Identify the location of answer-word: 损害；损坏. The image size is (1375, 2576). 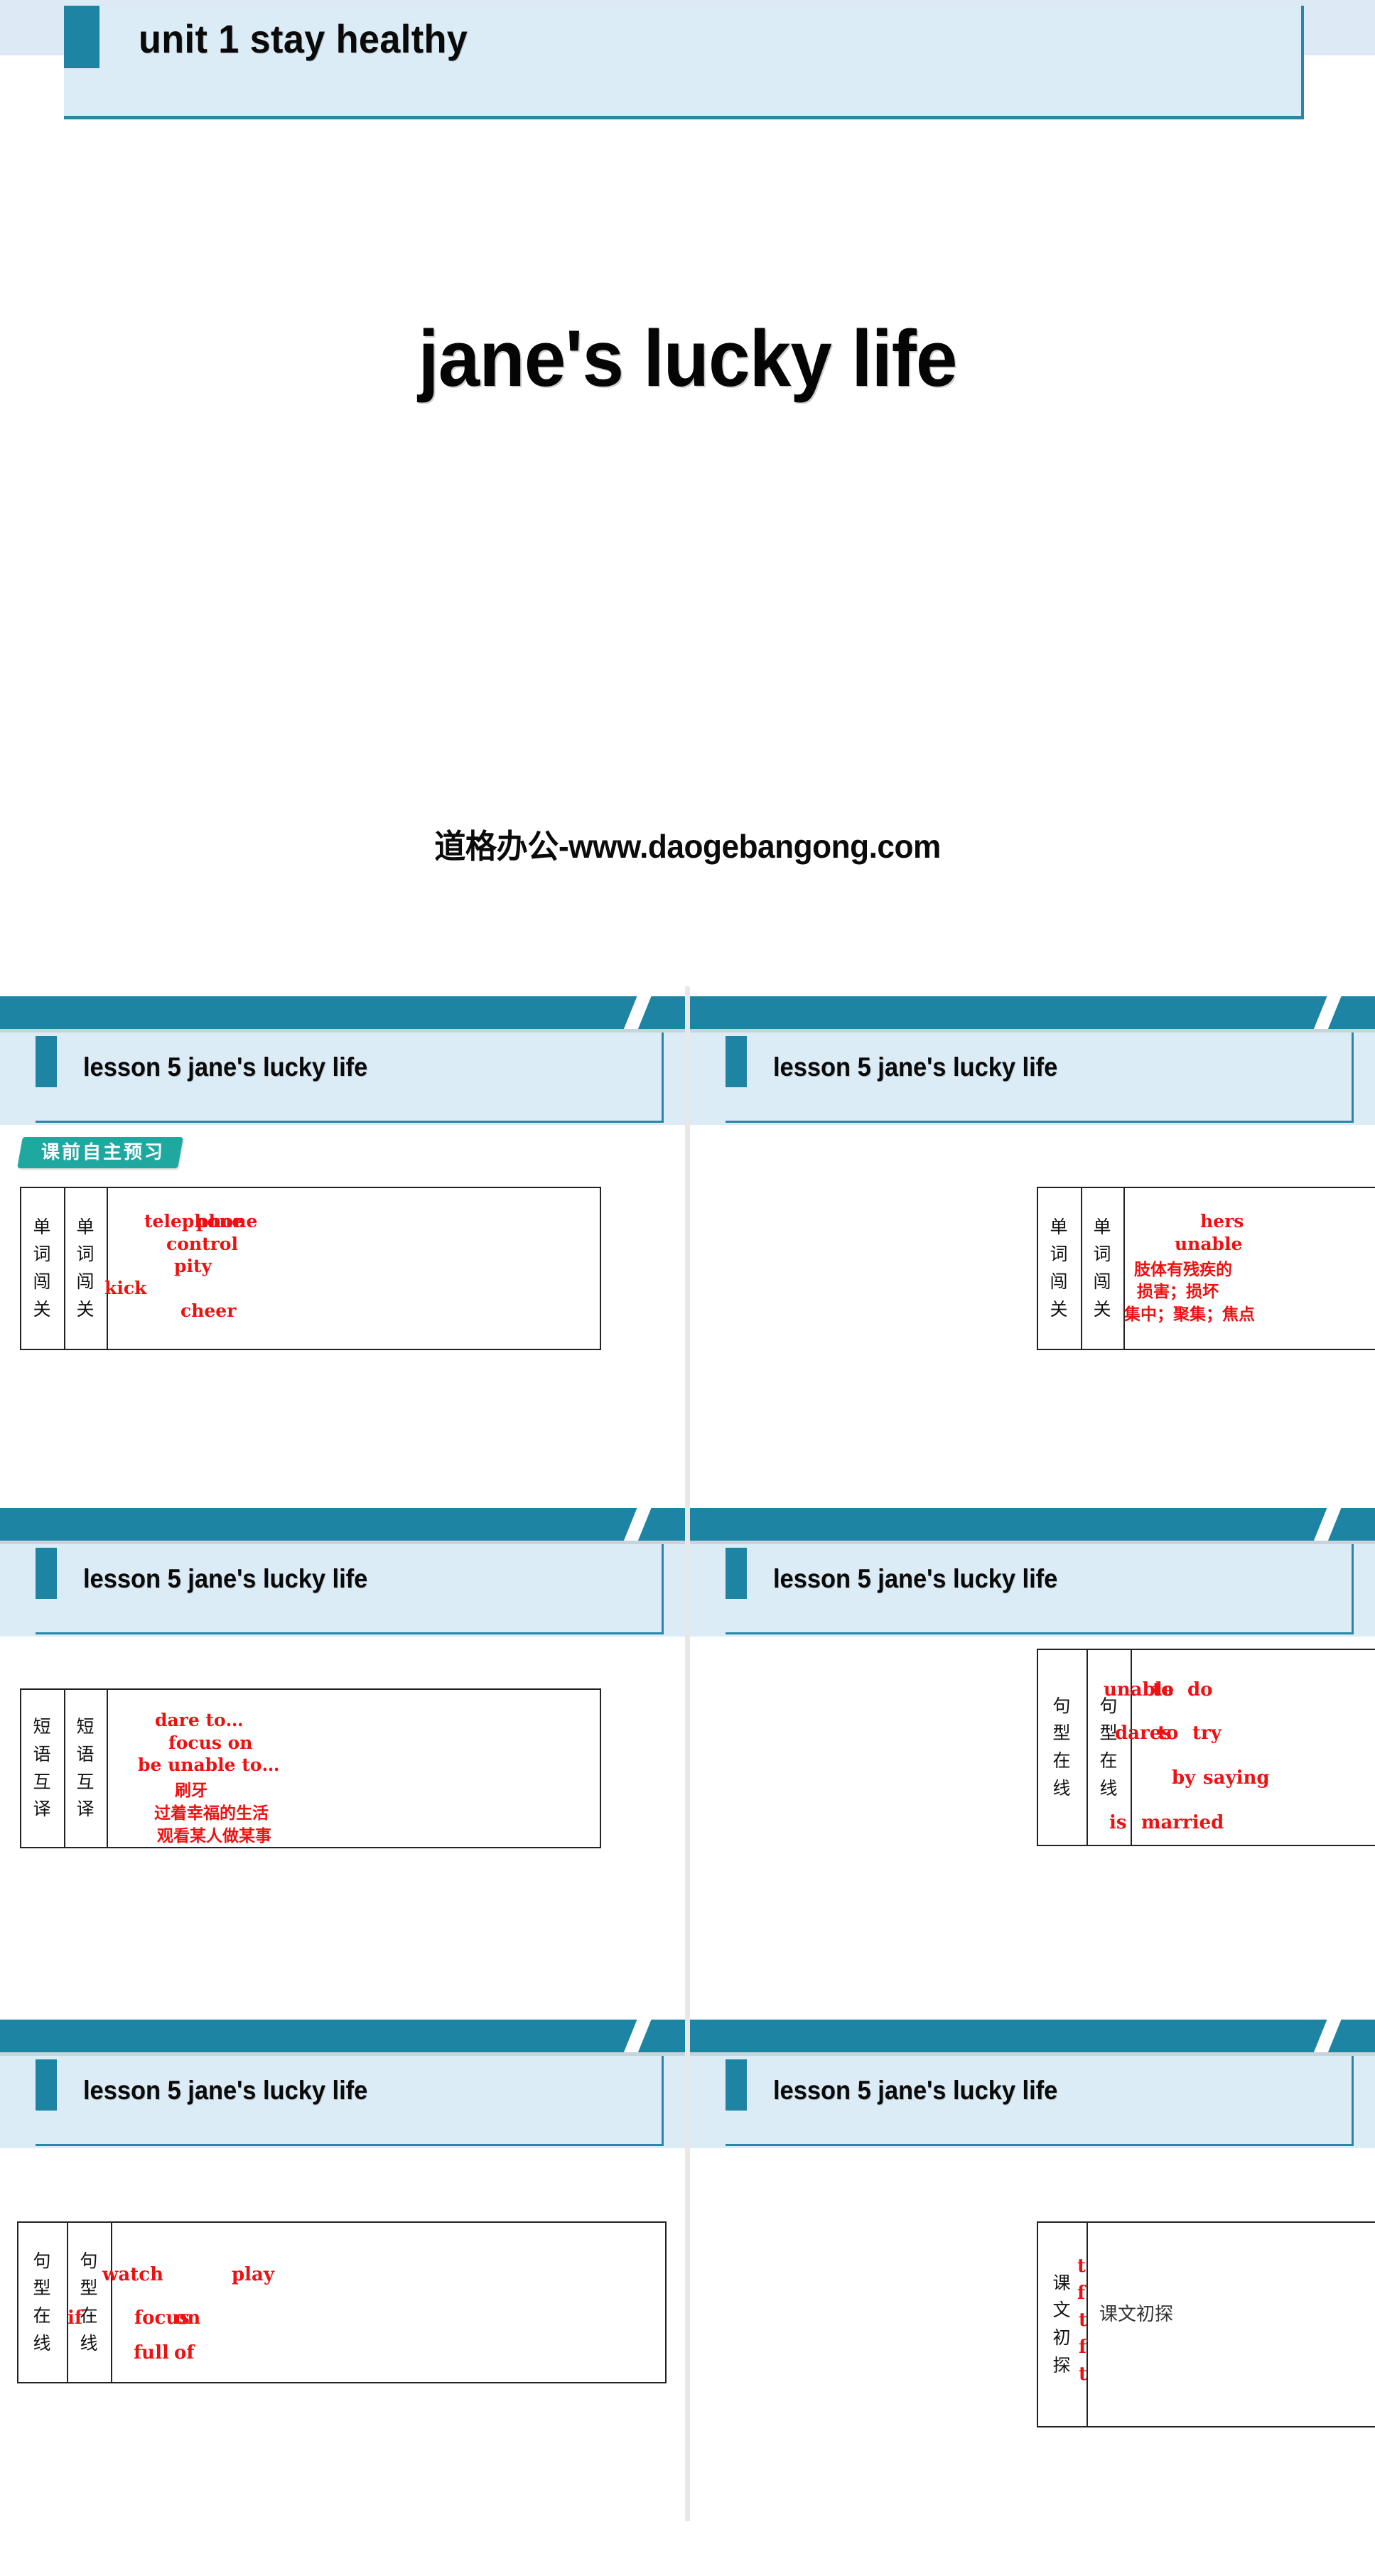
(1178, 1292).